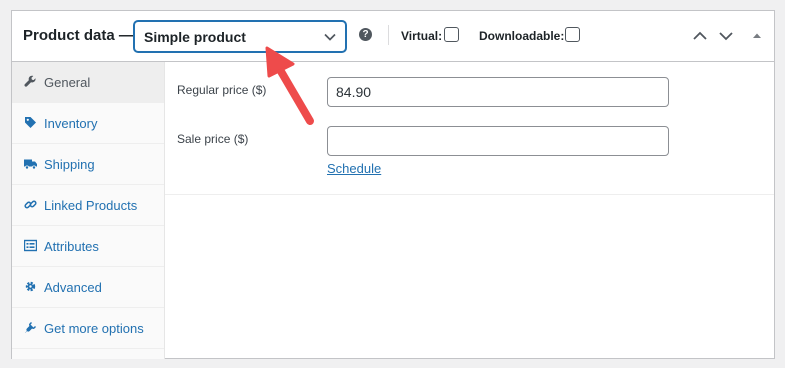 This screenshot has width=785, height=368. I want to click on help-icon: ?, so click(365, 34).